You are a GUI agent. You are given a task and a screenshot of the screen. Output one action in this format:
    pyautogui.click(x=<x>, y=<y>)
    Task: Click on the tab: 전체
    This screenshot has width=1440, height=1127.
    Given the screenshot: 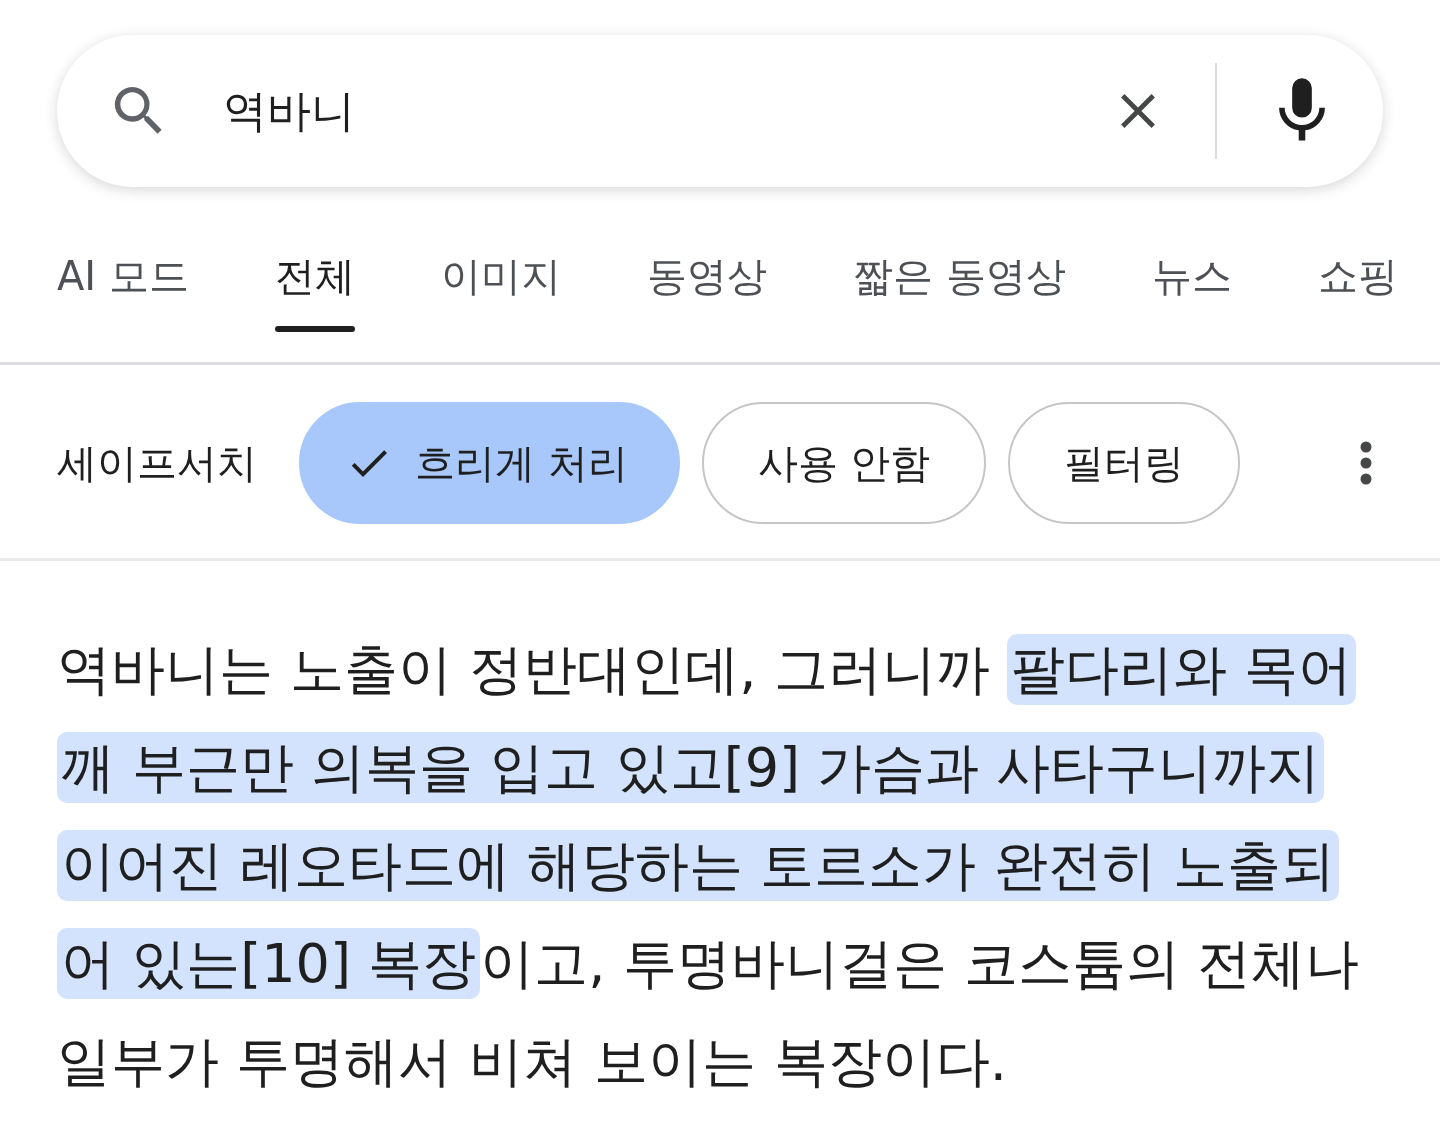 What is the action you would take?
    pyautogui.click(x=314, y=296)
    